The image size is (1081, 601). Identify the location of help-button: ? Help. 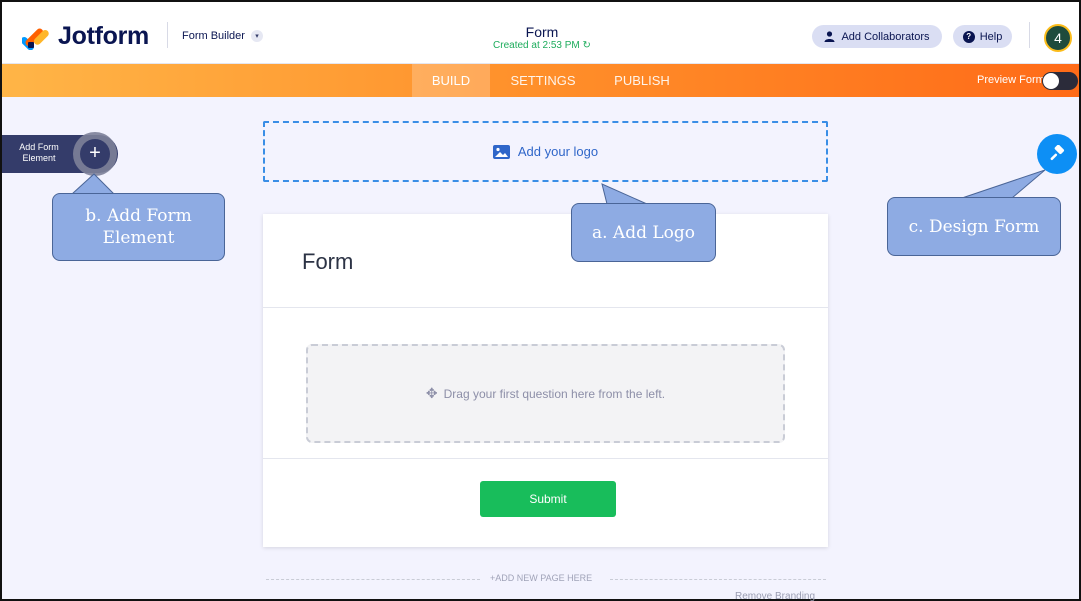
(982, 36).